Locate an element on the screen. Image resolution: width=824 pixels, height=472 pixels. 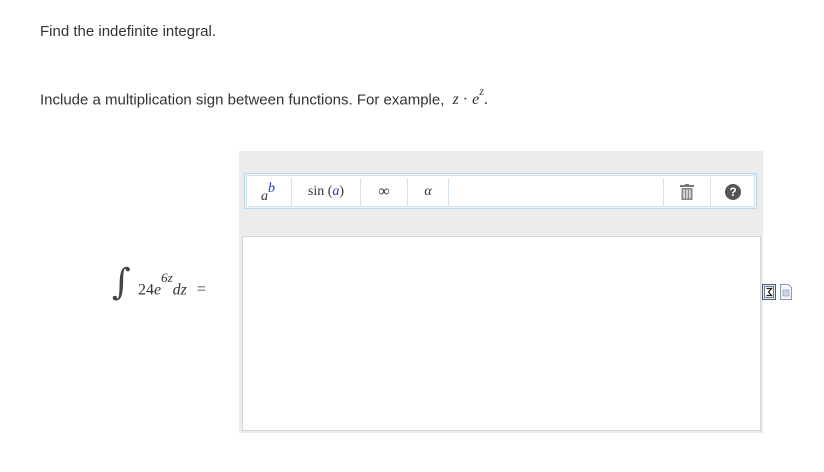
help-button: ? is located at coordinates (732, 192).